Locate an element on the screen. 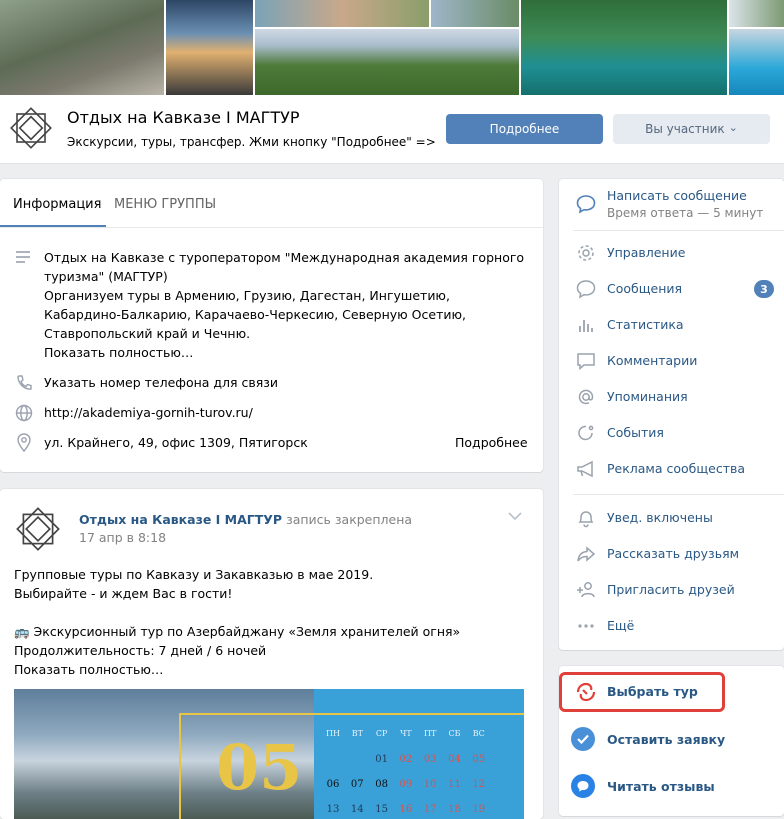 This screenshot has height=819, width=784. mountain-lake-photo is located at coordinates (475, 13).